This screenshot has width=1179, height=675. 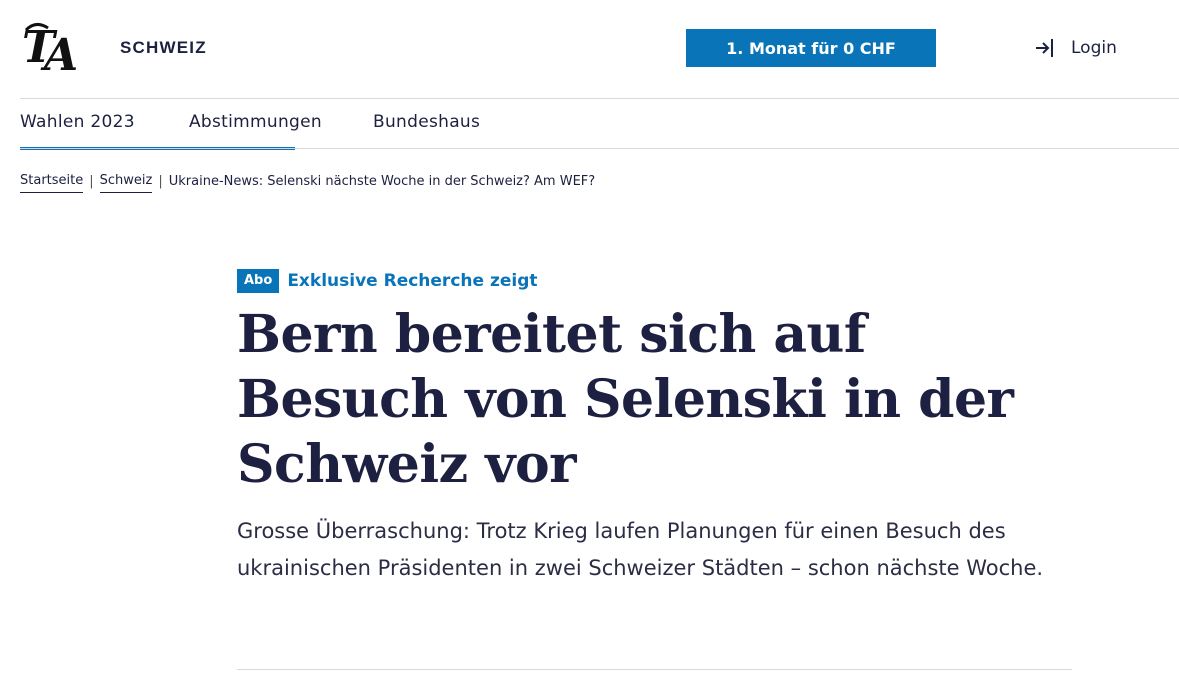 What do you see at coordinates (426, 122) in the screenshot?
I see `nav-item-bundeshaus: Bundeshaus` at bounding box center [426, 122].